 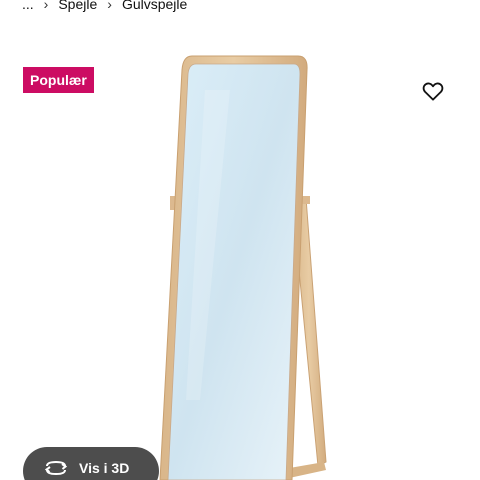 I want to click on breadcrumb-item-spejle: Spejle, so click(x=77, y=6).